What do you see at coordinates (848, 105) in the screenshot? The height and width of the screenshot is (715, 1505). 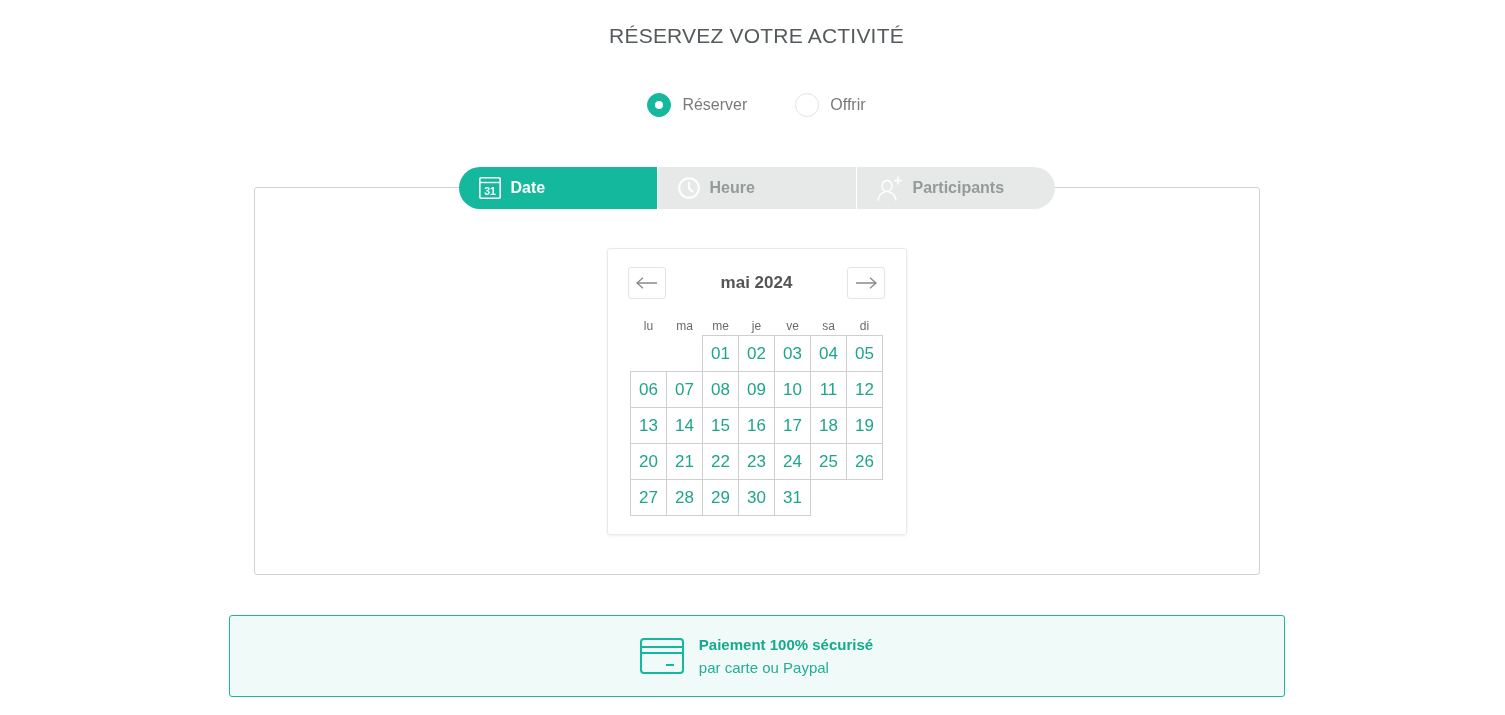 I see `radio-label: Offrir` at bounding box center [848, 105].